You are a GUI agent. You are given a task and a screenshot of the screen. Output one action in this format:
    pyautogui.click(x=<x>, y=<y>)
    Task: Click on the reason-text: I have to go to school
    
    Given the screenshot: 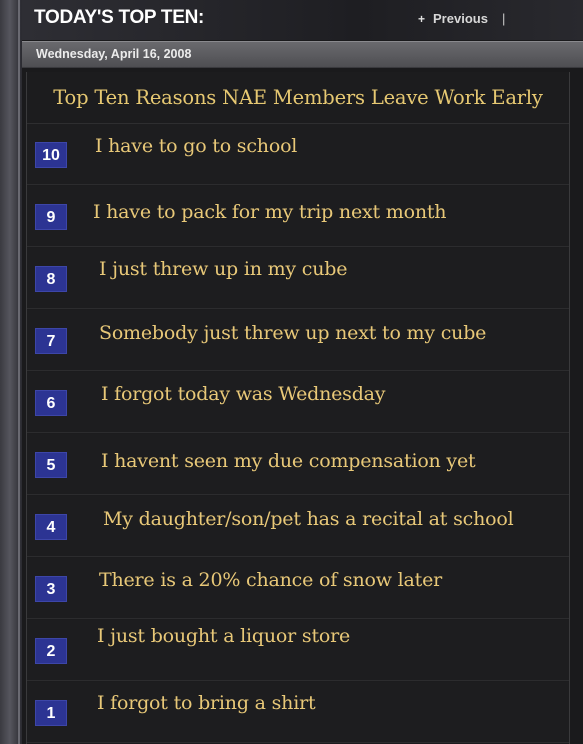 What is the action you would take?
    pyautogui.click(x=196, y=146)
    